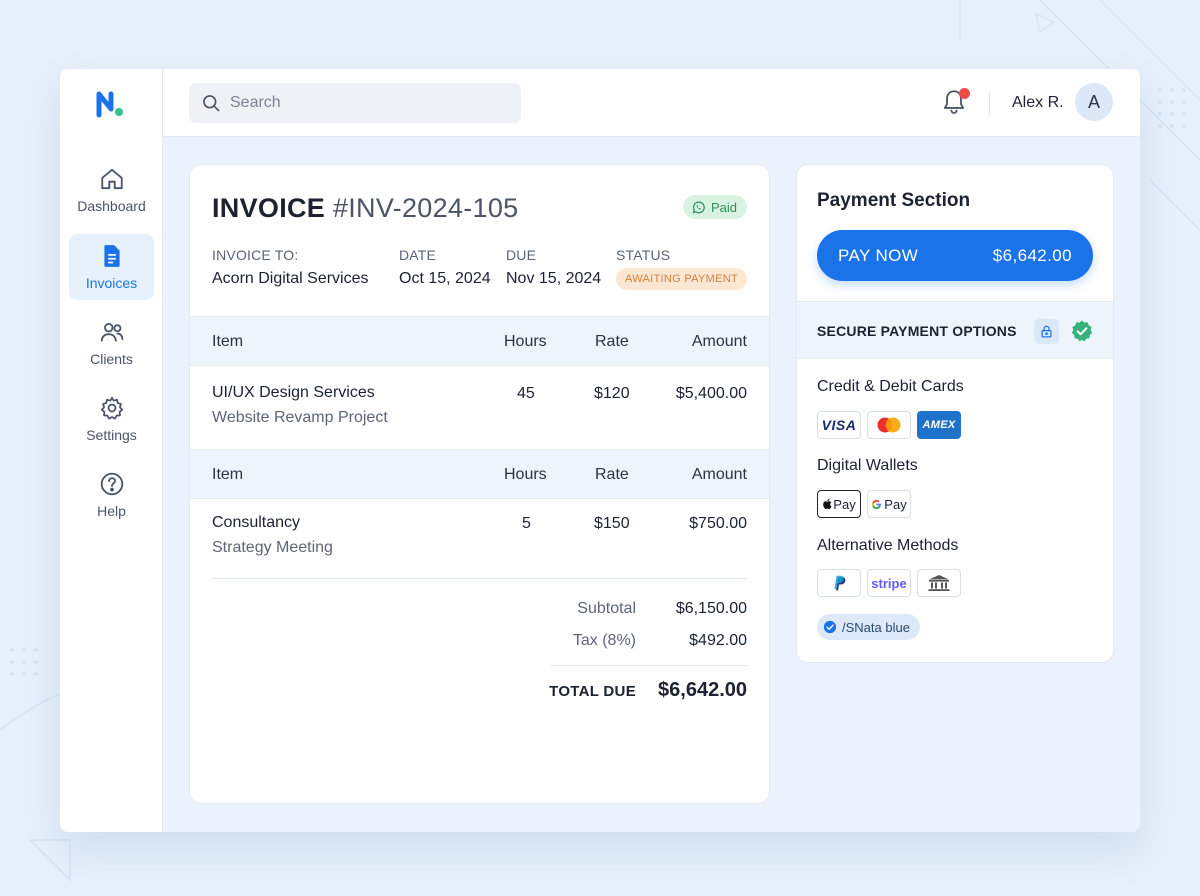 The width and height of the screenshot is (1200, 896). What do you see at coordinates (867, 465) in the screenshot?
I see `wallets-section-title: Digital Wallets` at bounding box center [867, 465].